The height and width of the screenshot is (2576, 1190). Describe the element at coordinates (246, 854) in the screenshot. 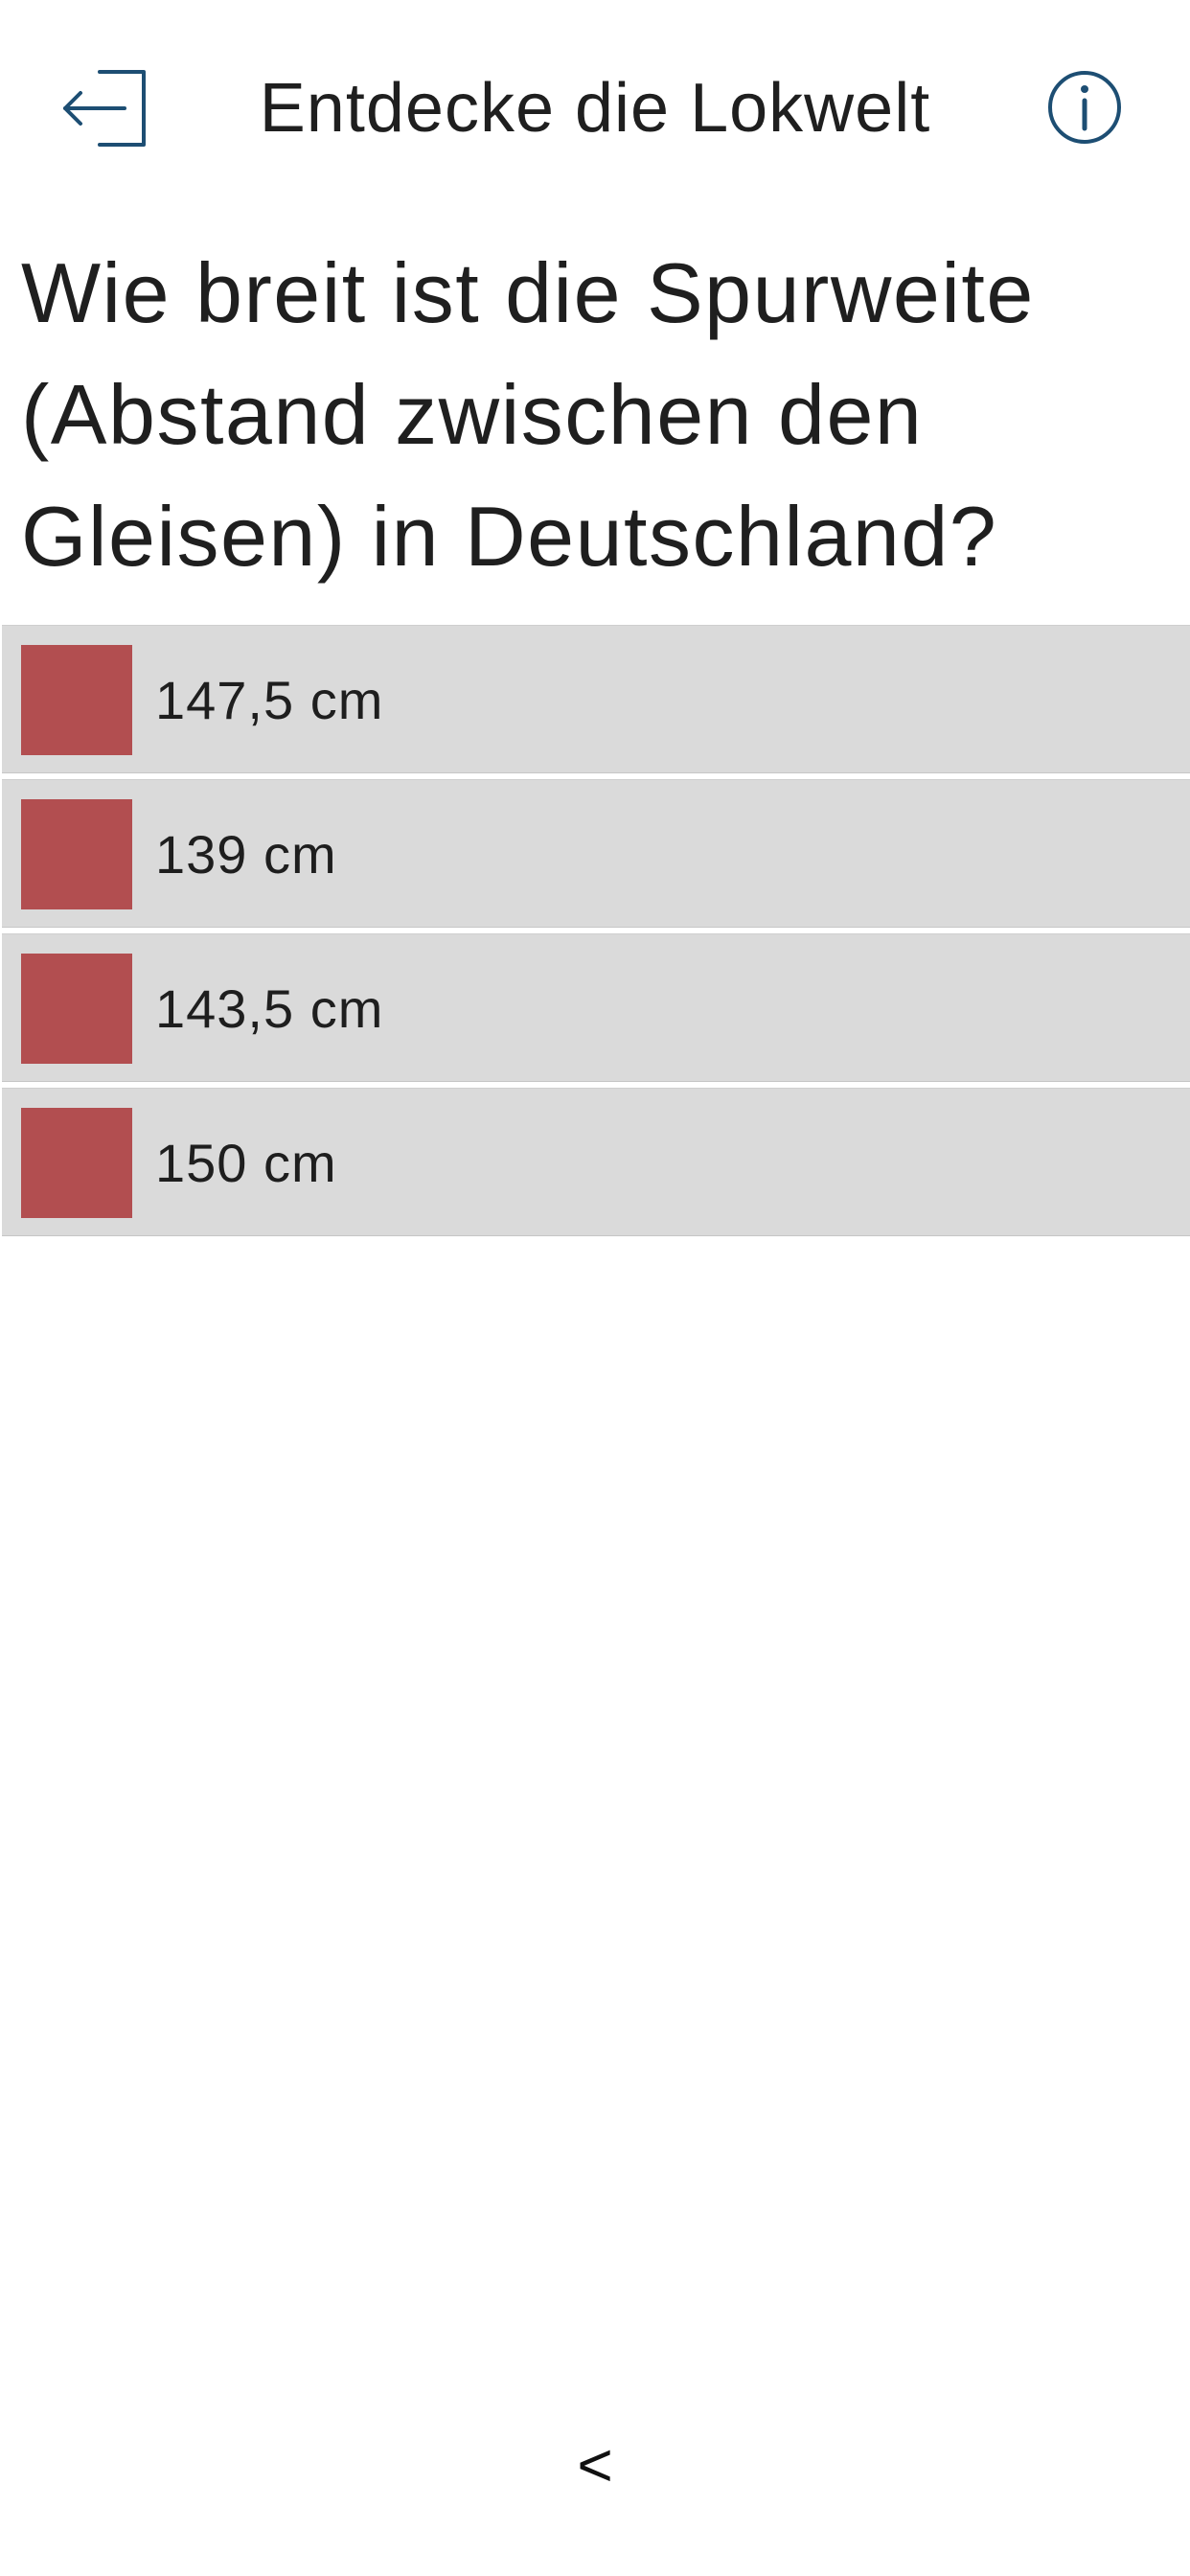

I see `answer-label: 139 cm` at that location.